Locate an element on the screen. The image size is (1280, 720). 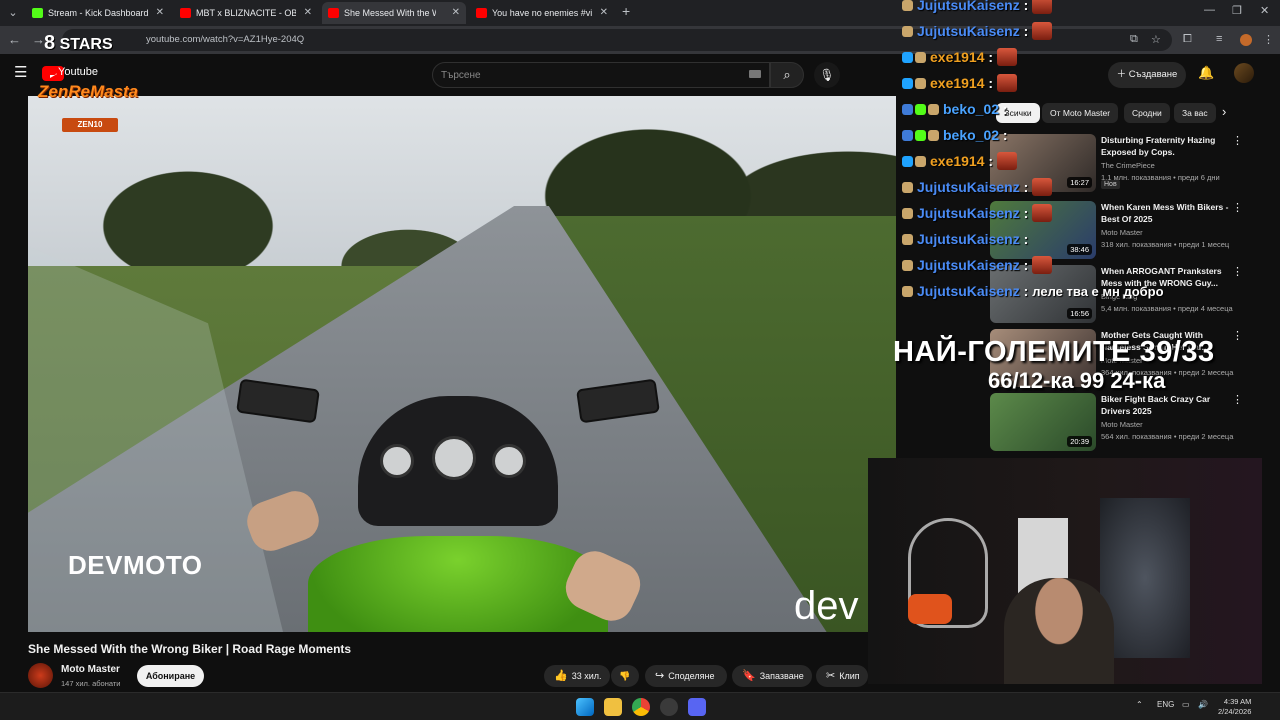
motorcycle is located at coordinates (452, 505).